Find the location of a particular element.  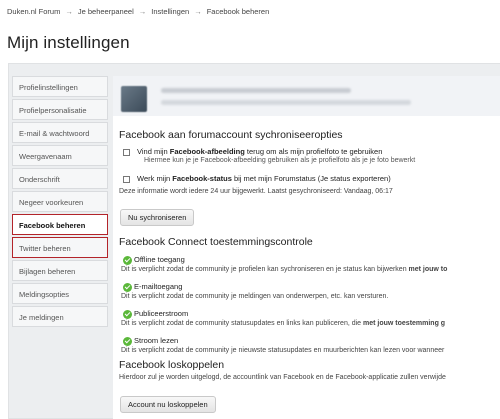

permission-email-access: E-mailtoegang is located at coordinates (158, 286).